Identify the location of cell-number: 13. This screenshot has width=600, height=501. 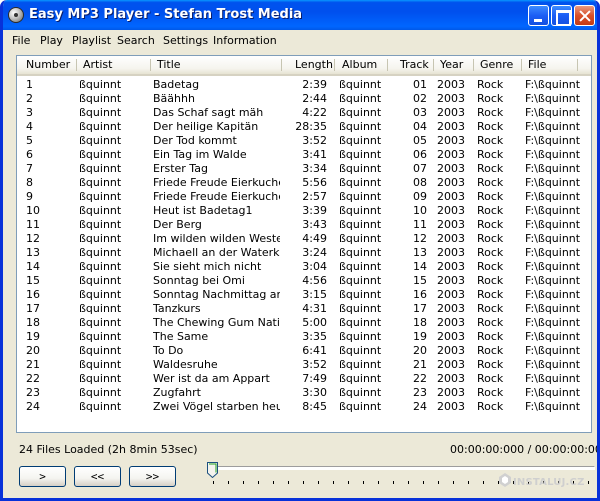
(33, 252).